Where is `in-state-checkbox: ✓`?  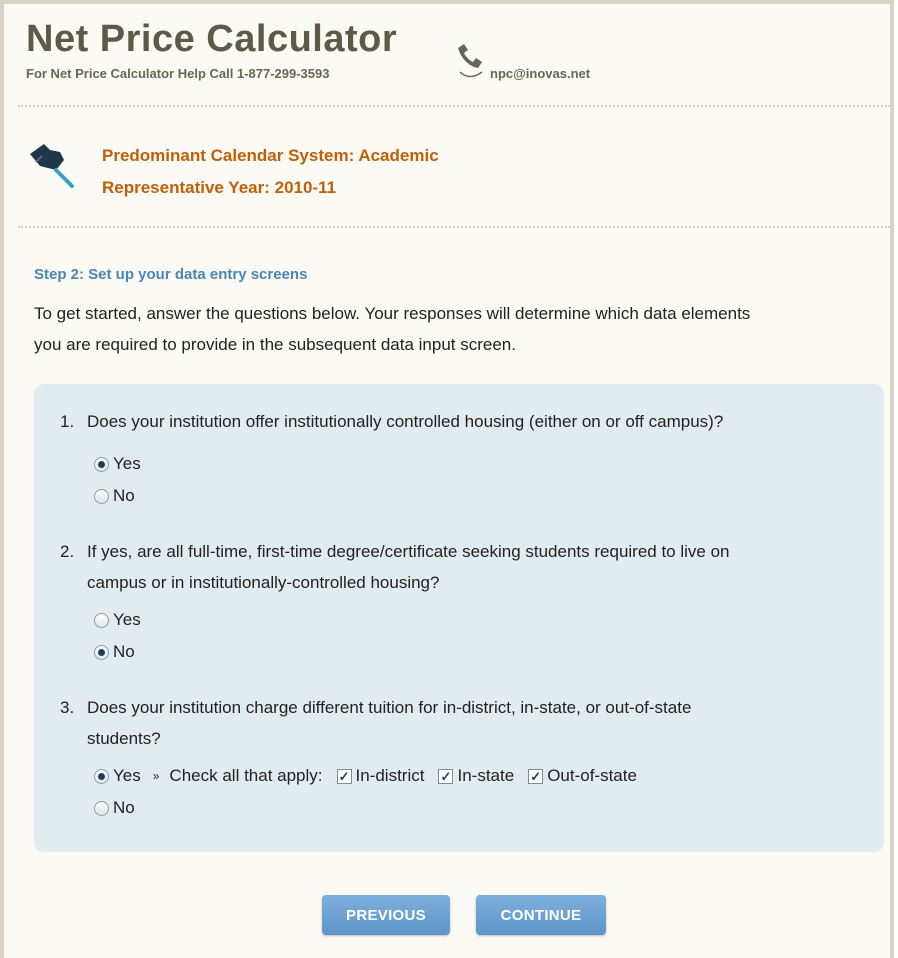
in-state-checkbox: ✓ is located at coordinates (446, 776).